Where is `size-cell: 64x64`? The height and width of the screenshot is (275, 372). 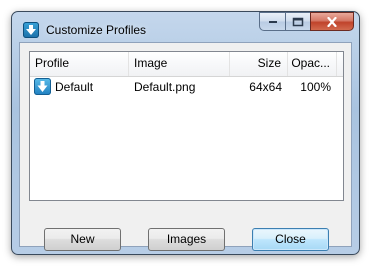 size-cell: 64x64 is located at coordinates (265, 87).